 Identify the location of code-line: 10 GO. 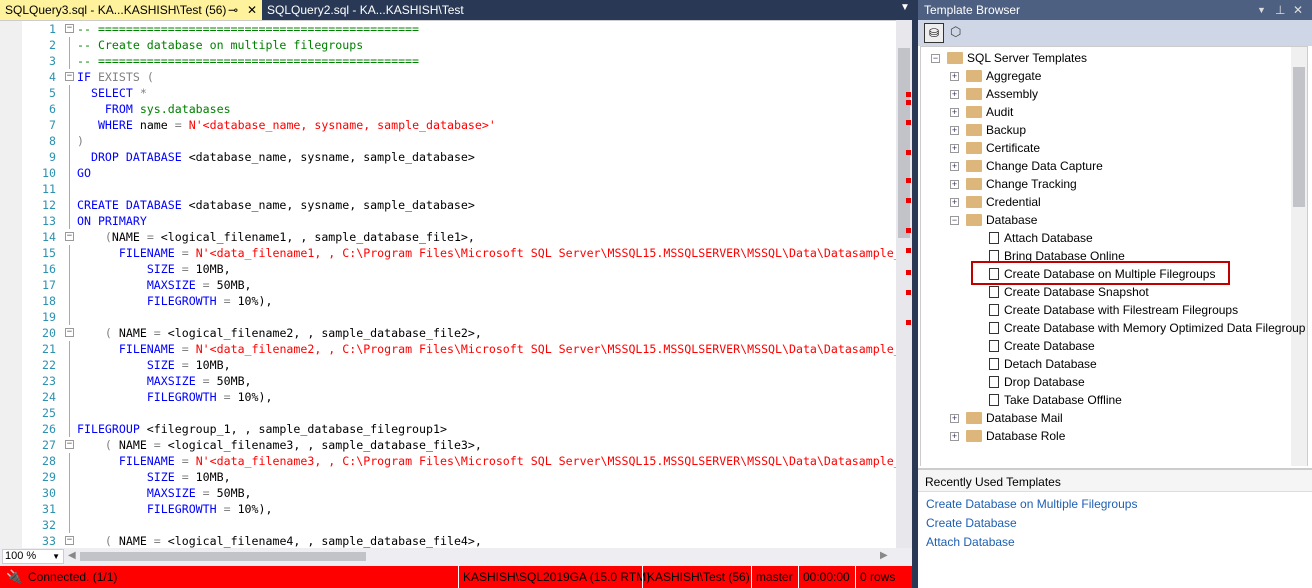
(463, 173).